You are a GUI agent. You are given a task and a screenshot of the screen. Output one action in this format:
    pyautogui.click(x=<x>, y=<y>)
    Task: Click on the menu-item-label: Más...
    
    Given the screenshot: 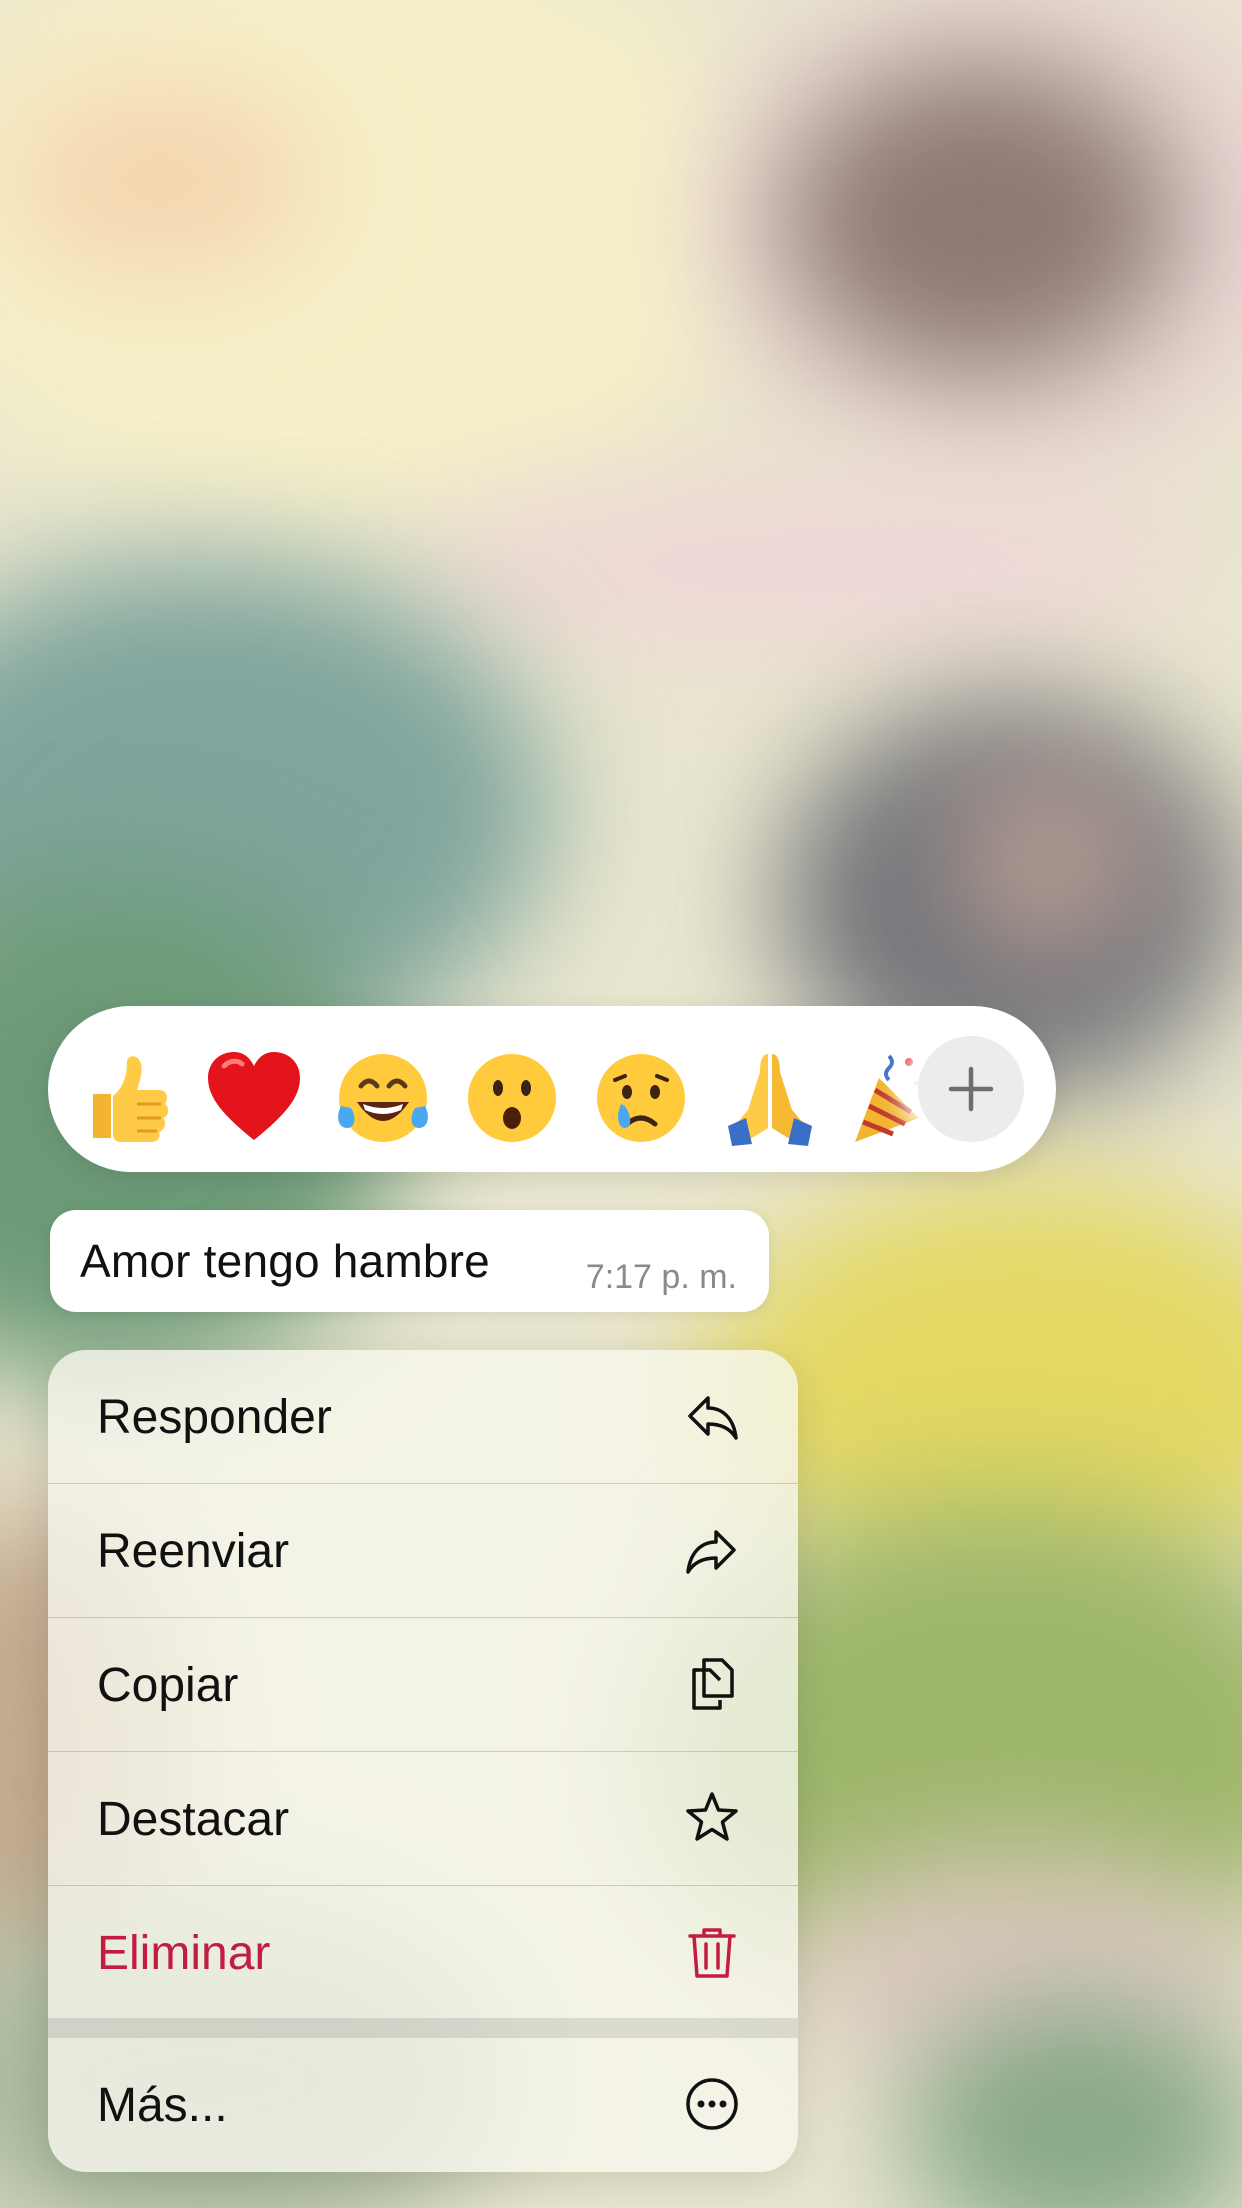 What is the action you would take?
    pyautogui.click(x=162, y=2105)
    